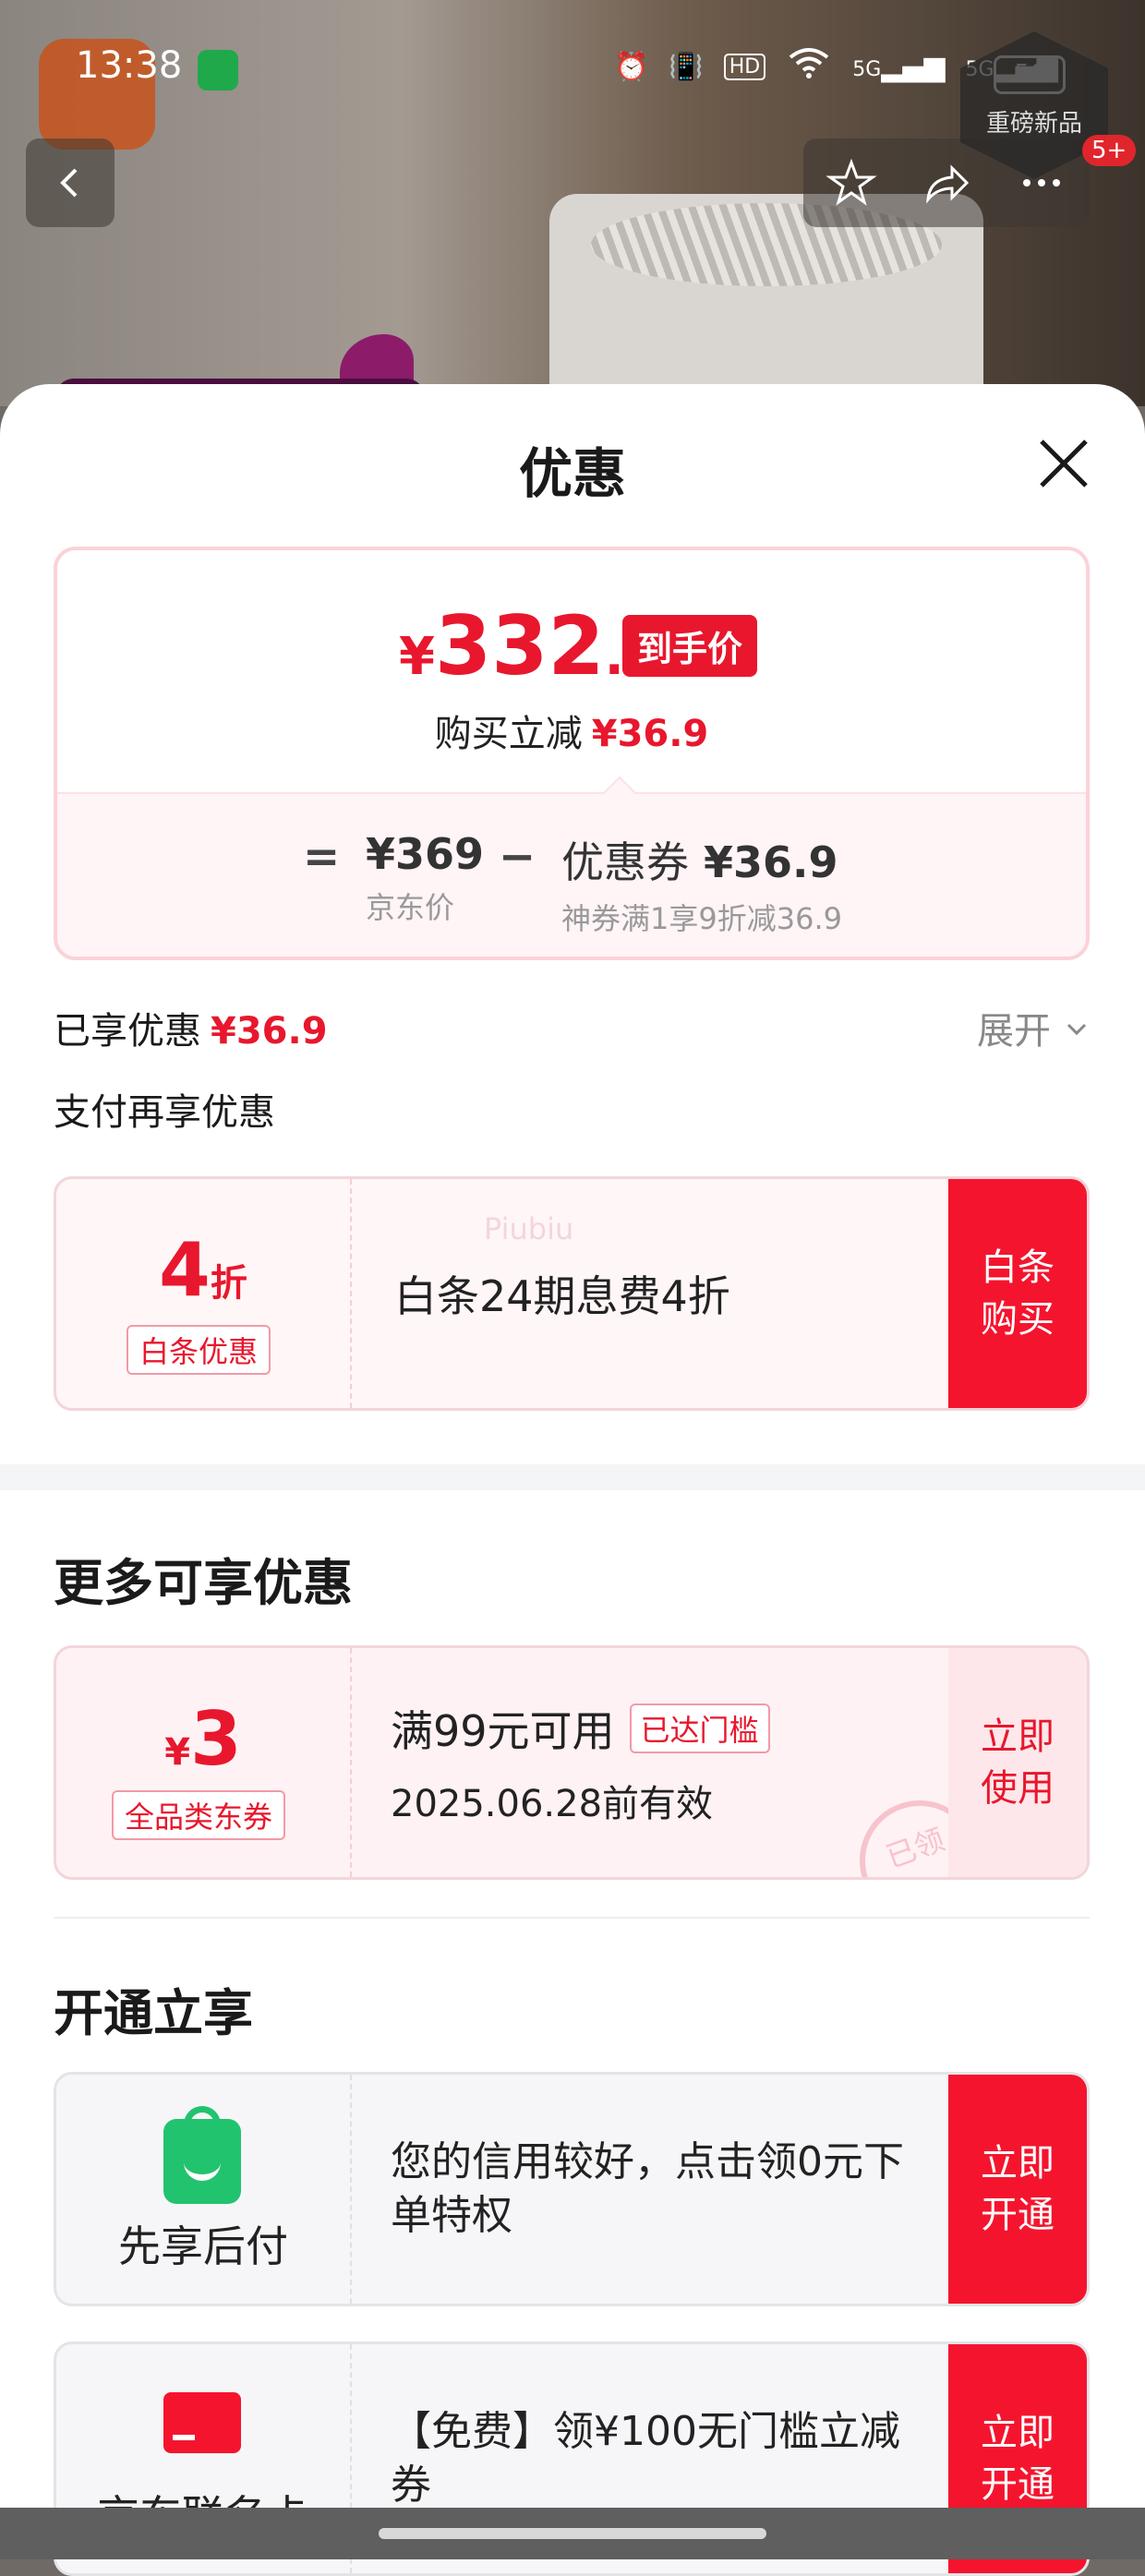 The height and width of the screenshot is (2576, 1145). What do you see at coordinates (701, 918) in the screenshot?
I see `coupon-description: 神券满1享9折减36.9` at bounding box center [701, 918].